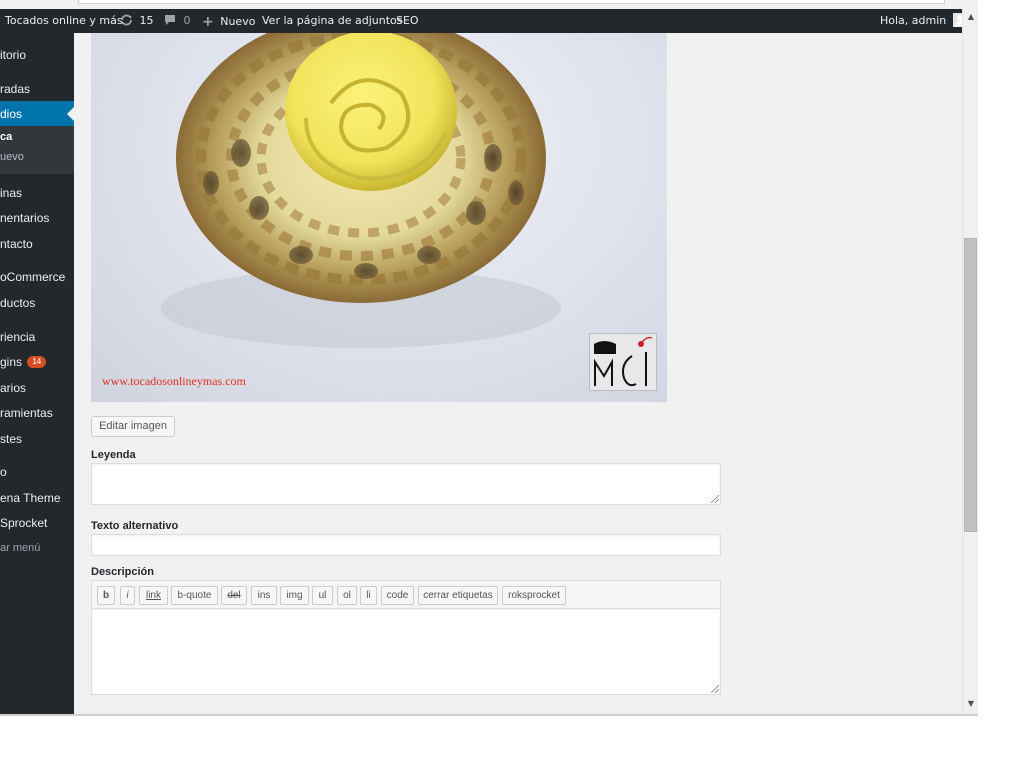 The image size is (1024, 768). I want to click on new-content-link: + Nuevo, so click(228, 21).